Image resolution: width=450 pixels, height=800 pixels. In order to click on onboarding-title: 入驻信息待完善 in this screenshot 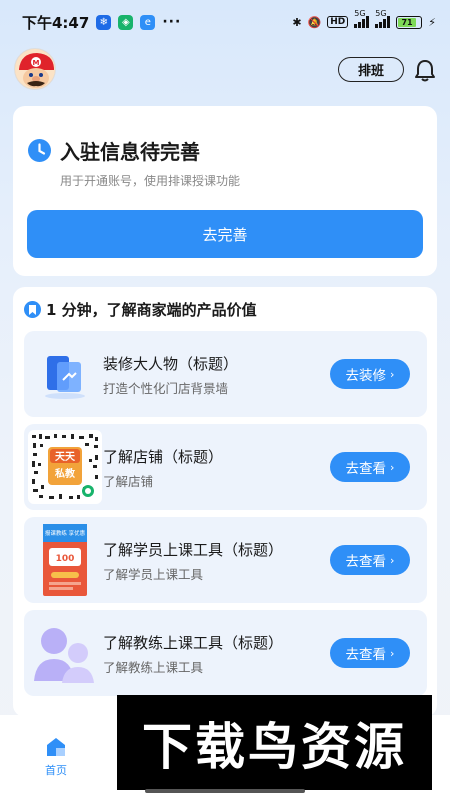, I will do `click(130, 152)`.